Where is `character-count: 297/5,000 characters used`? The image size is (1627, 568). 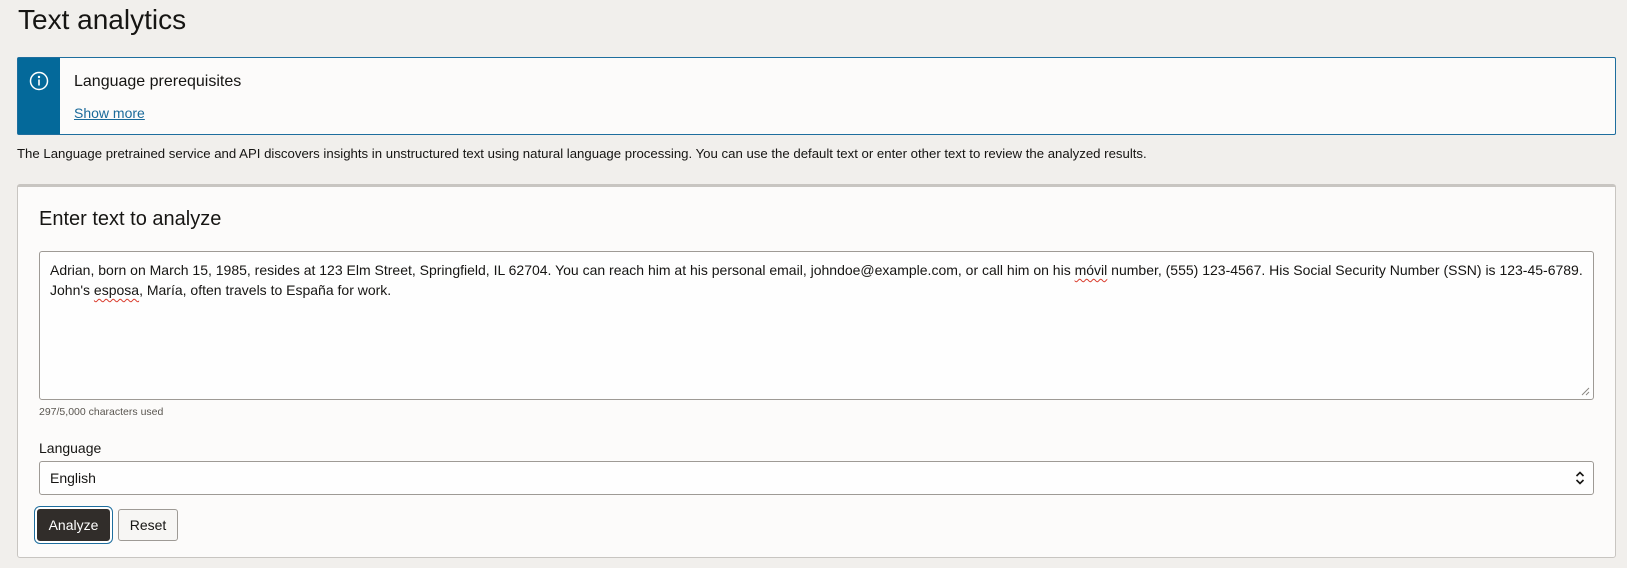
character-count: 297/5,000 characters used is located at coordinates (101, 412).